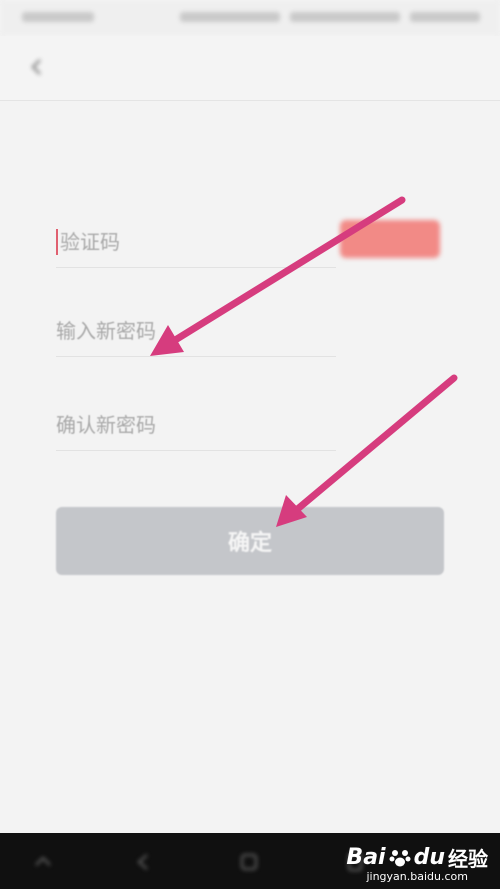  Describe the element at coordinates (366, 857) in the screenshot. I see `watermark-brand-a: Bai` at that location.